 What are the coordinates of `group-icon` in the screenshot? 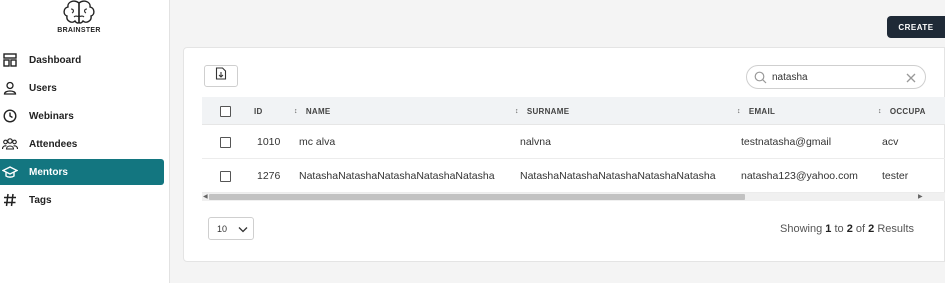 It's located at (10, 144).